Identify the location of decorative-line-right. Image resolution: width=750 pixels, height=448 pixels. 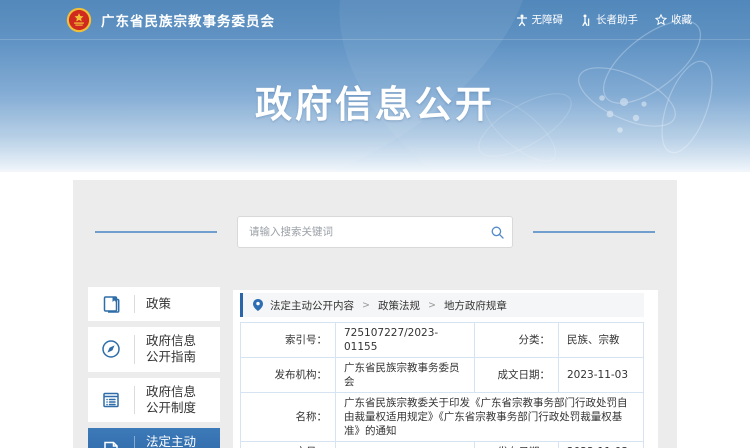
(594, 232).